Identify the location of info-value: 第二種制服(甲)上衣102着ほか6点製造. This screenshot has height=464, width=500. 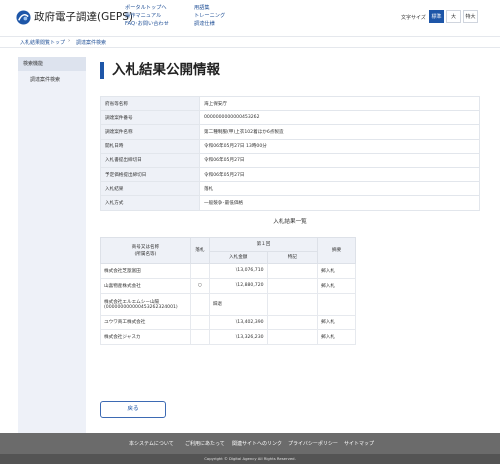
(339, 132).